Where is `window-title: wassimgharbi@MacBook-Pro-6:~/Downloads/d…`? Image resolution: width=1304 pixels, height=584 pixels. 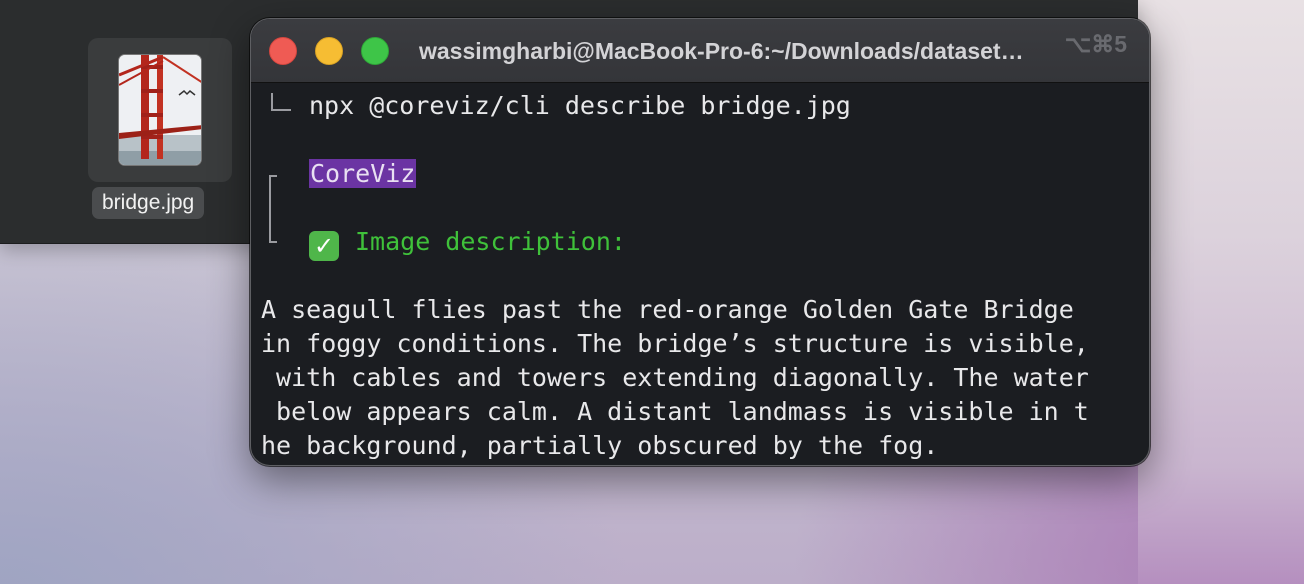 window-title: wassimgharbi@MacBook-Pro-6:~/Downloads/d… is located at coordinates (721, 51).